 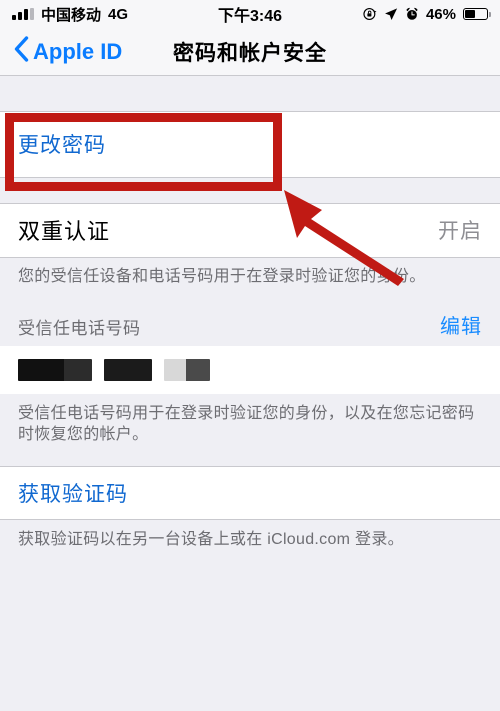 What do you see at coordinates (250, 322) in the screenshot?
I see `trusted-numbers-header: 受信任电话号码 编辑` at bounding box center [250, 322].